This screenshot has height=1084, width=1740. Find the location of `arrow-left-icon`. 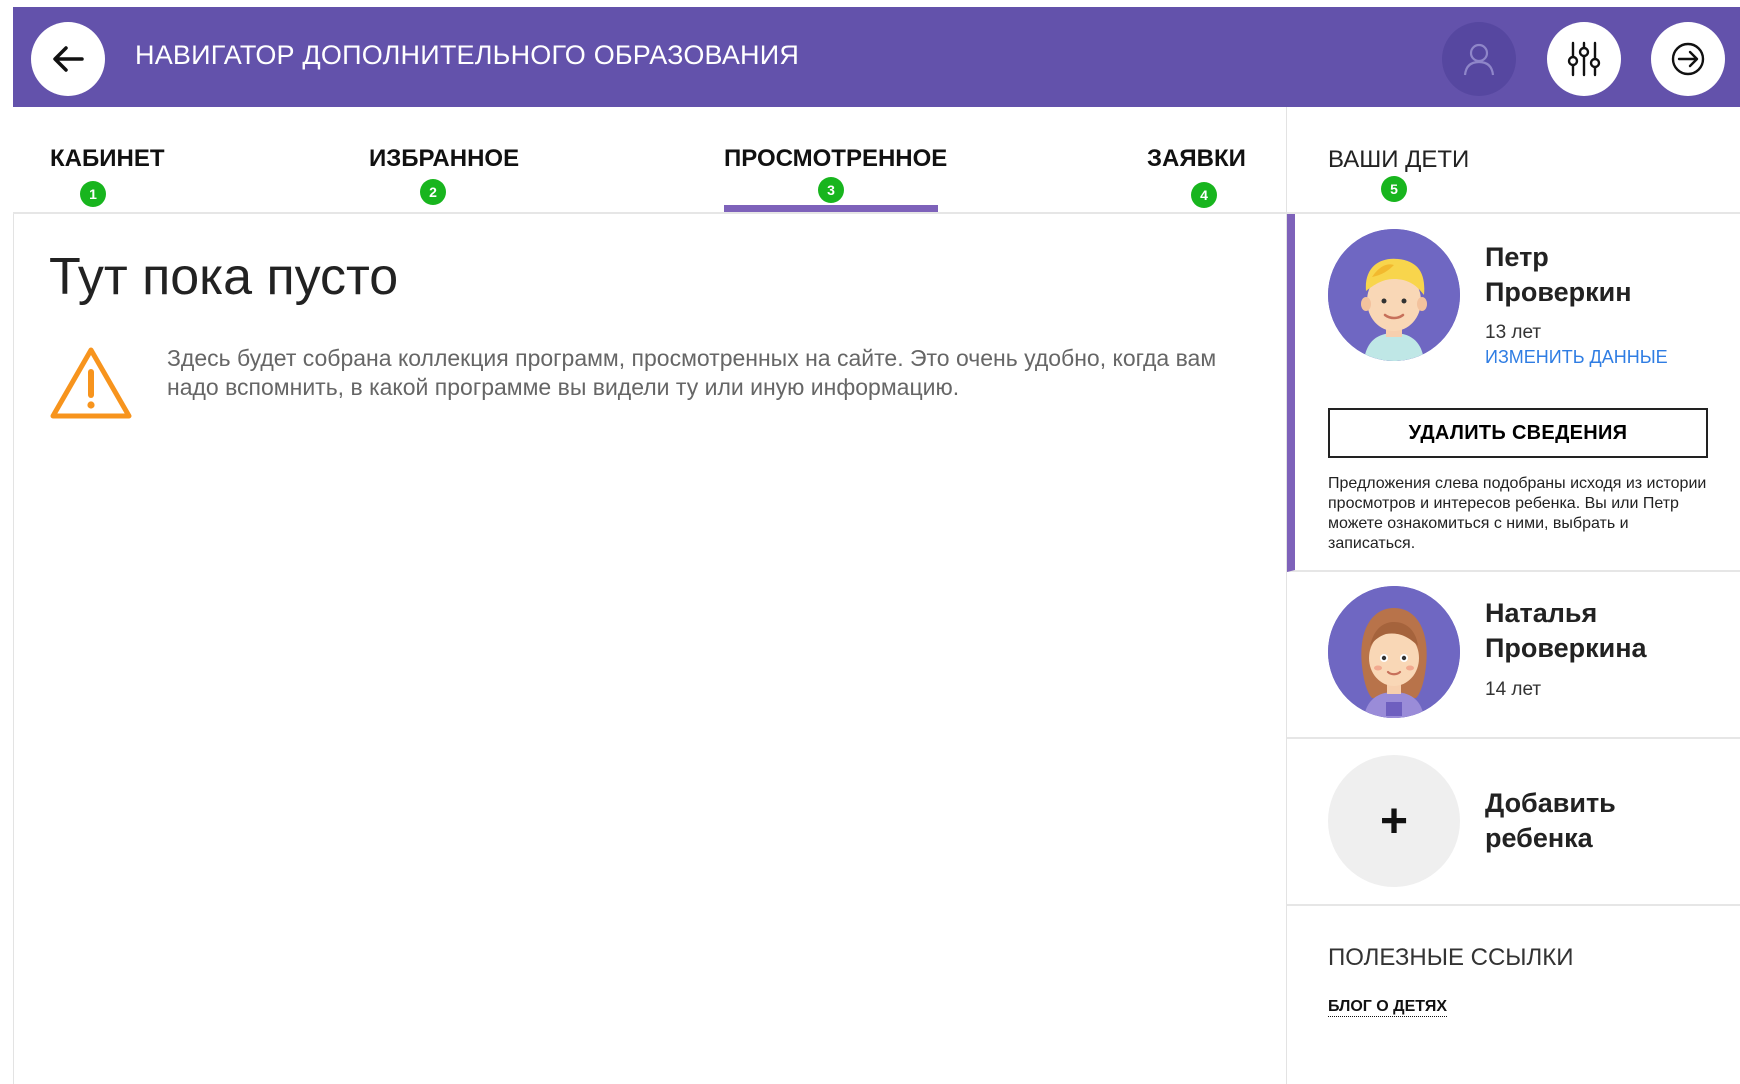

arrow-left-icon is located at coordinates (68, 59).